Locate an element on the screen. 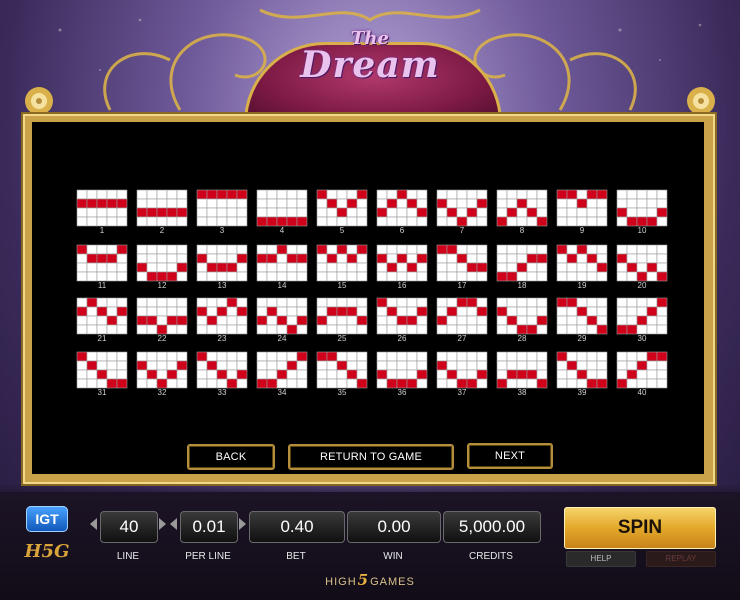 The height and width of the screenshot is (600, 740). line-field: 40 is located at coordinates (129, 527).